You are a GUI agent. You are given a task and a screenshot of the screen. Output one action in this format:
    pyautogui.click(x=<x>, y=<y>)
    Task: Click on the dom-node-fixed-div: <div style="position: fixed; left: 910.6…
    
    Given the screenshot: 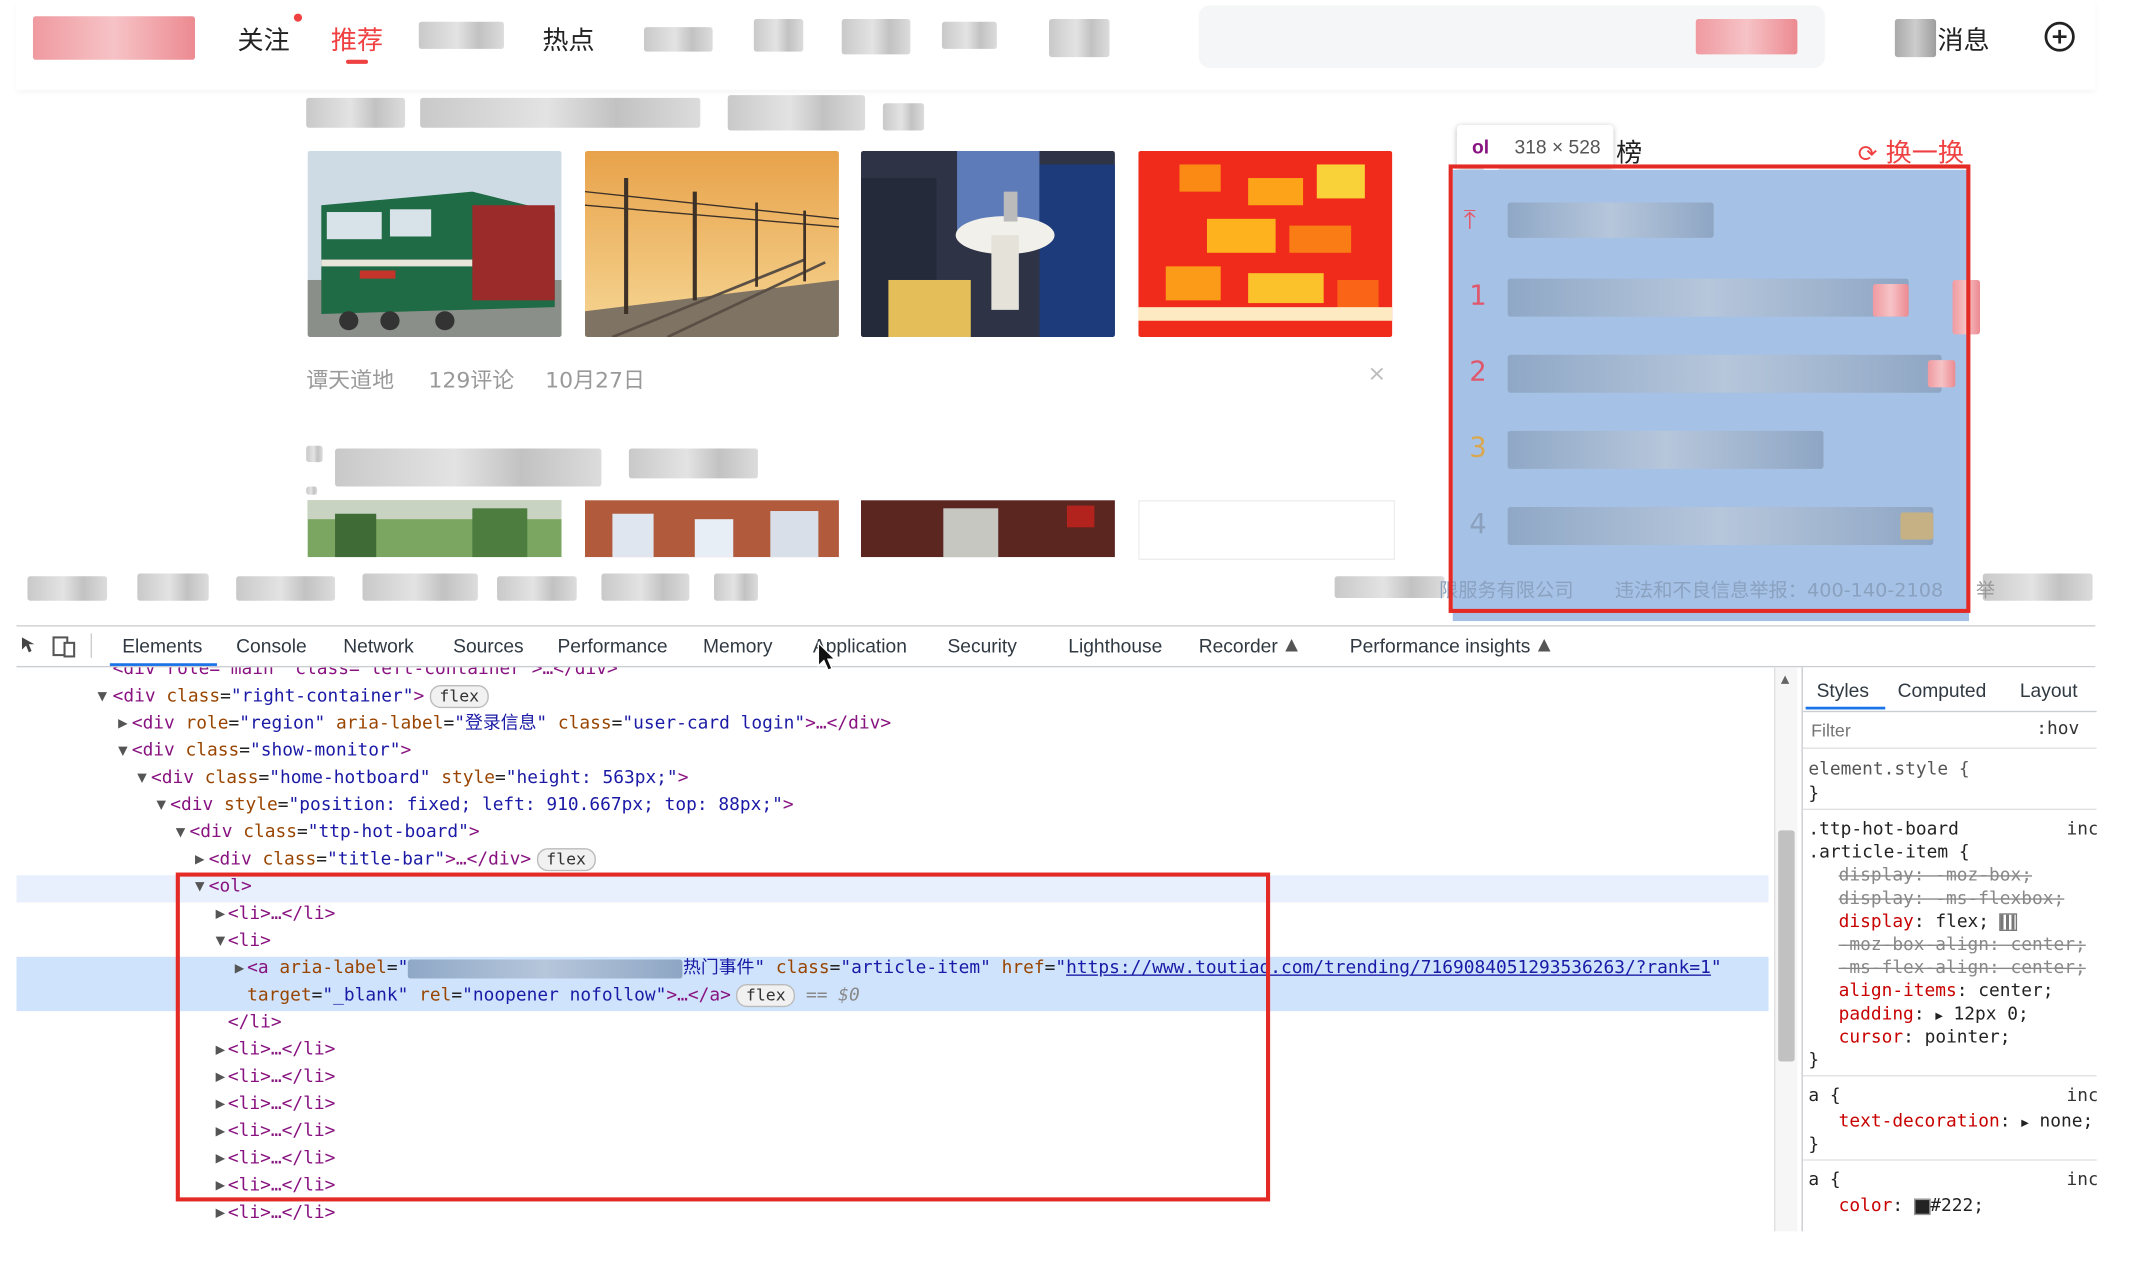 What is the action you would take?
    pyautogui.click(x=481, y=805)
    